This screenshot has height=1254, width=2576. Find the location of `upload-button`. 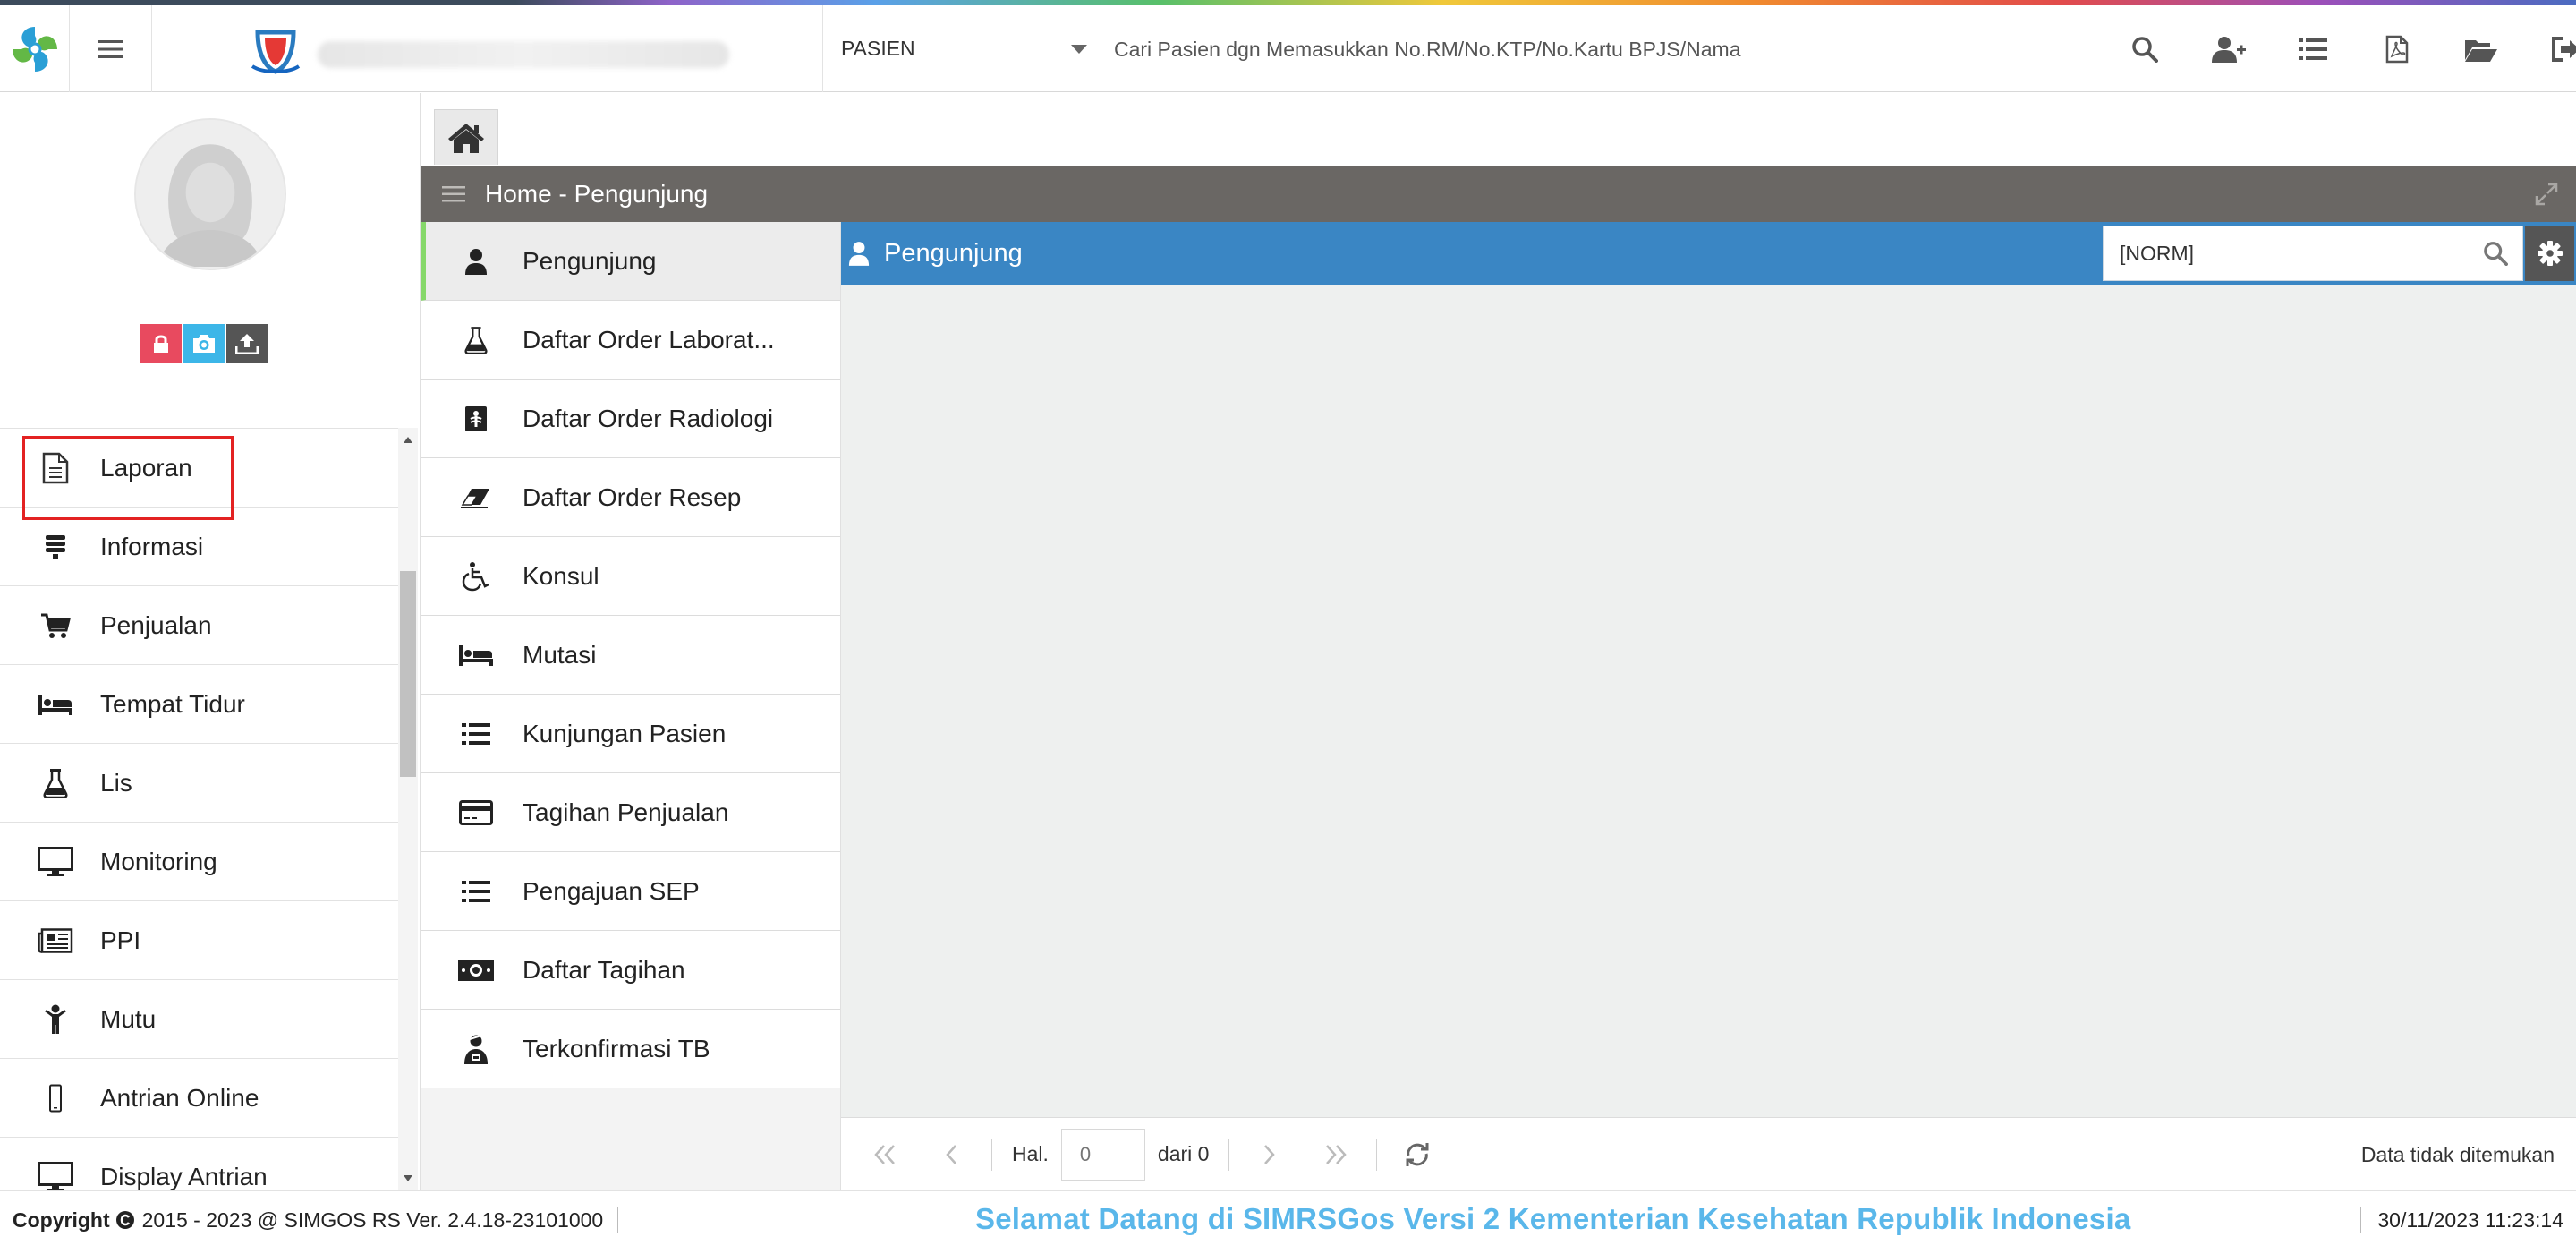

upload-button is located at coordinates (247, 343).